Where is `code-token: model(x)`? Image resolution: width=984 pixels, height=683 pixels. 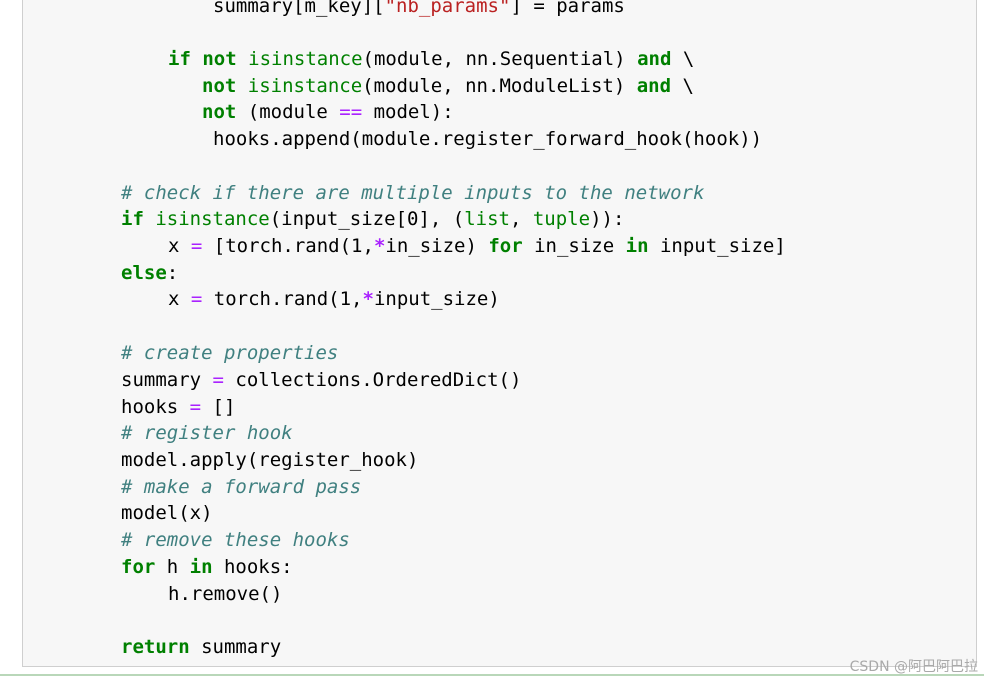 code-token: model(x) is located at coordinates (167, 513).